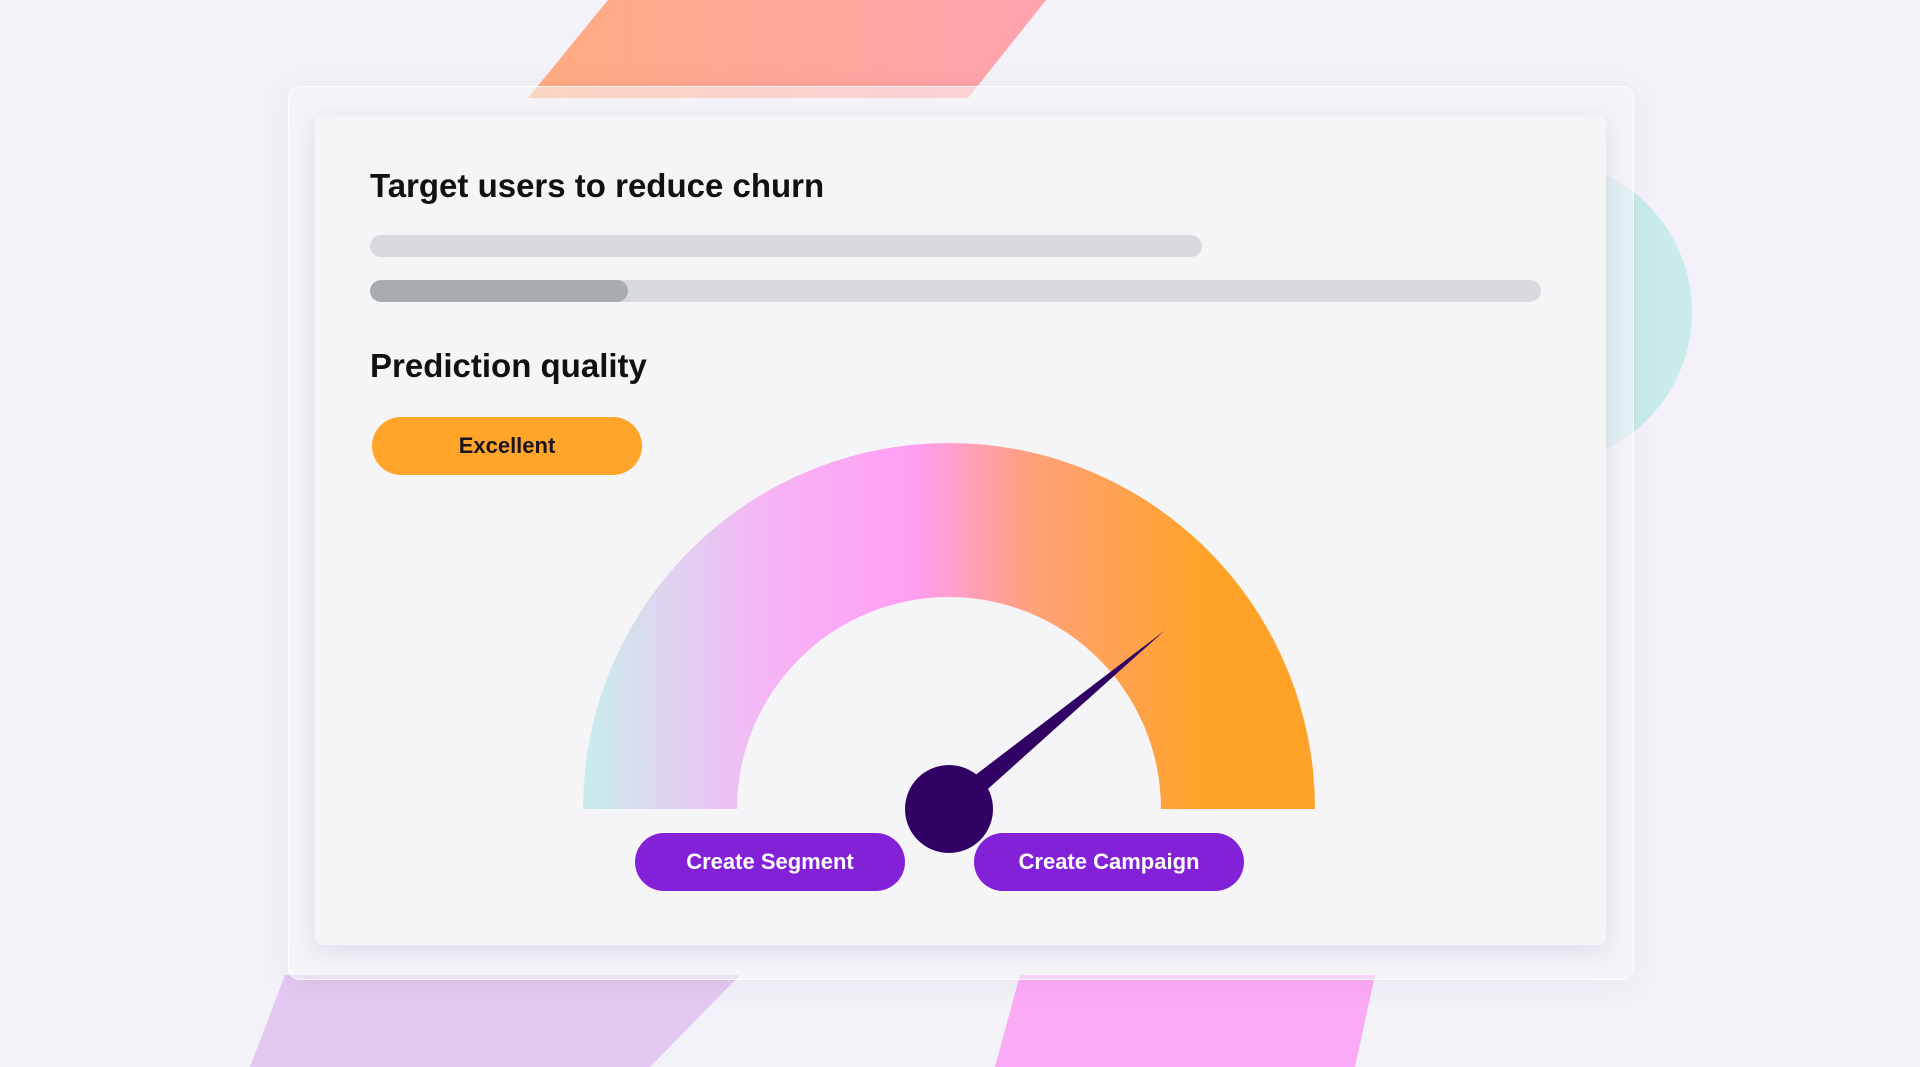  I want to click on prediction-quality-heading: Prediction quality, so click(508, 365).